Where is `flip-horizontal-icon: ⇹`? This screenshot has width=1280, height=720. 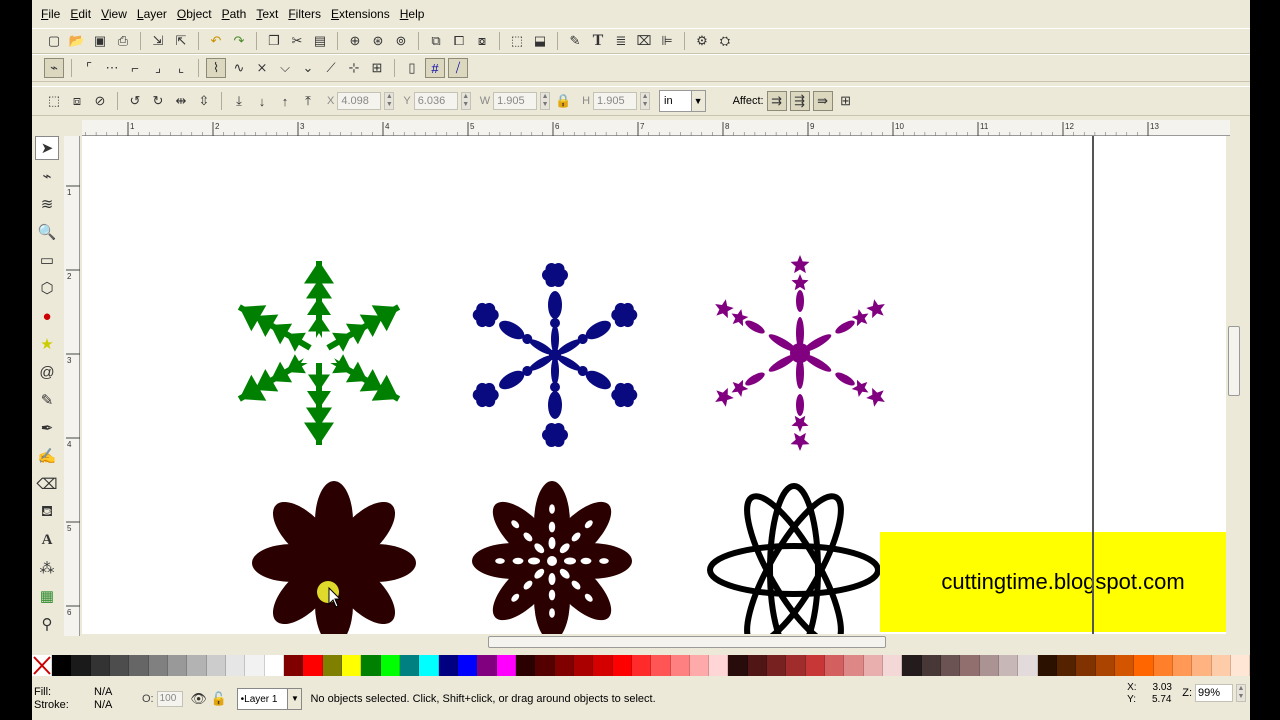
flip-horizontal-icon: ⇹ is located at coordinates (181, 101).